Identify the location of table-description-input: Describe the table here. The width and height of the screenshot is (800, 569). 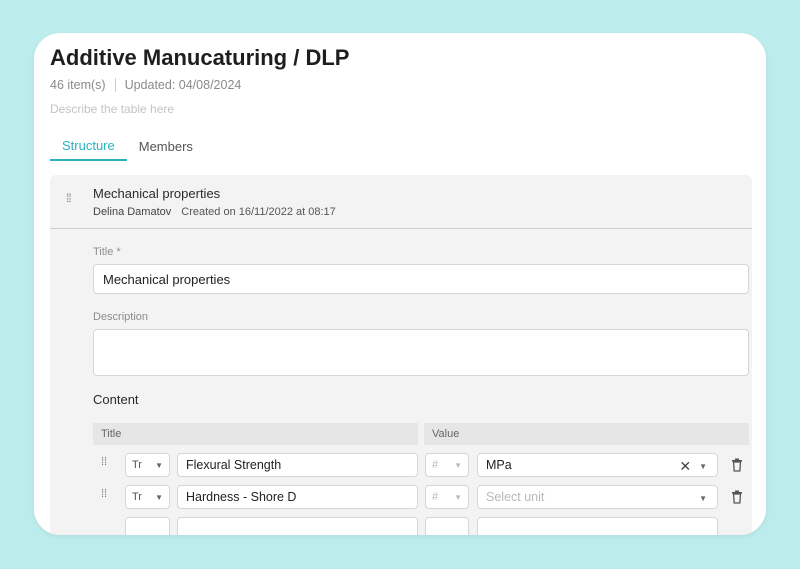
(112, 109).